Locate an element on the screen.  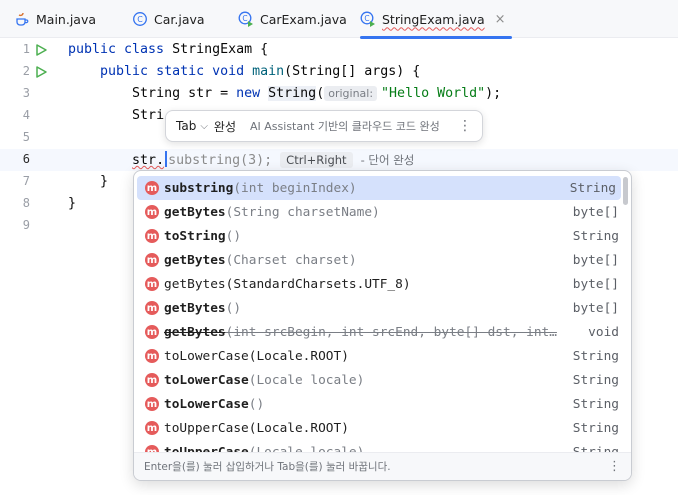
tab-stringexam-java: C StringExam.java × is located at coordinates (436, 19).